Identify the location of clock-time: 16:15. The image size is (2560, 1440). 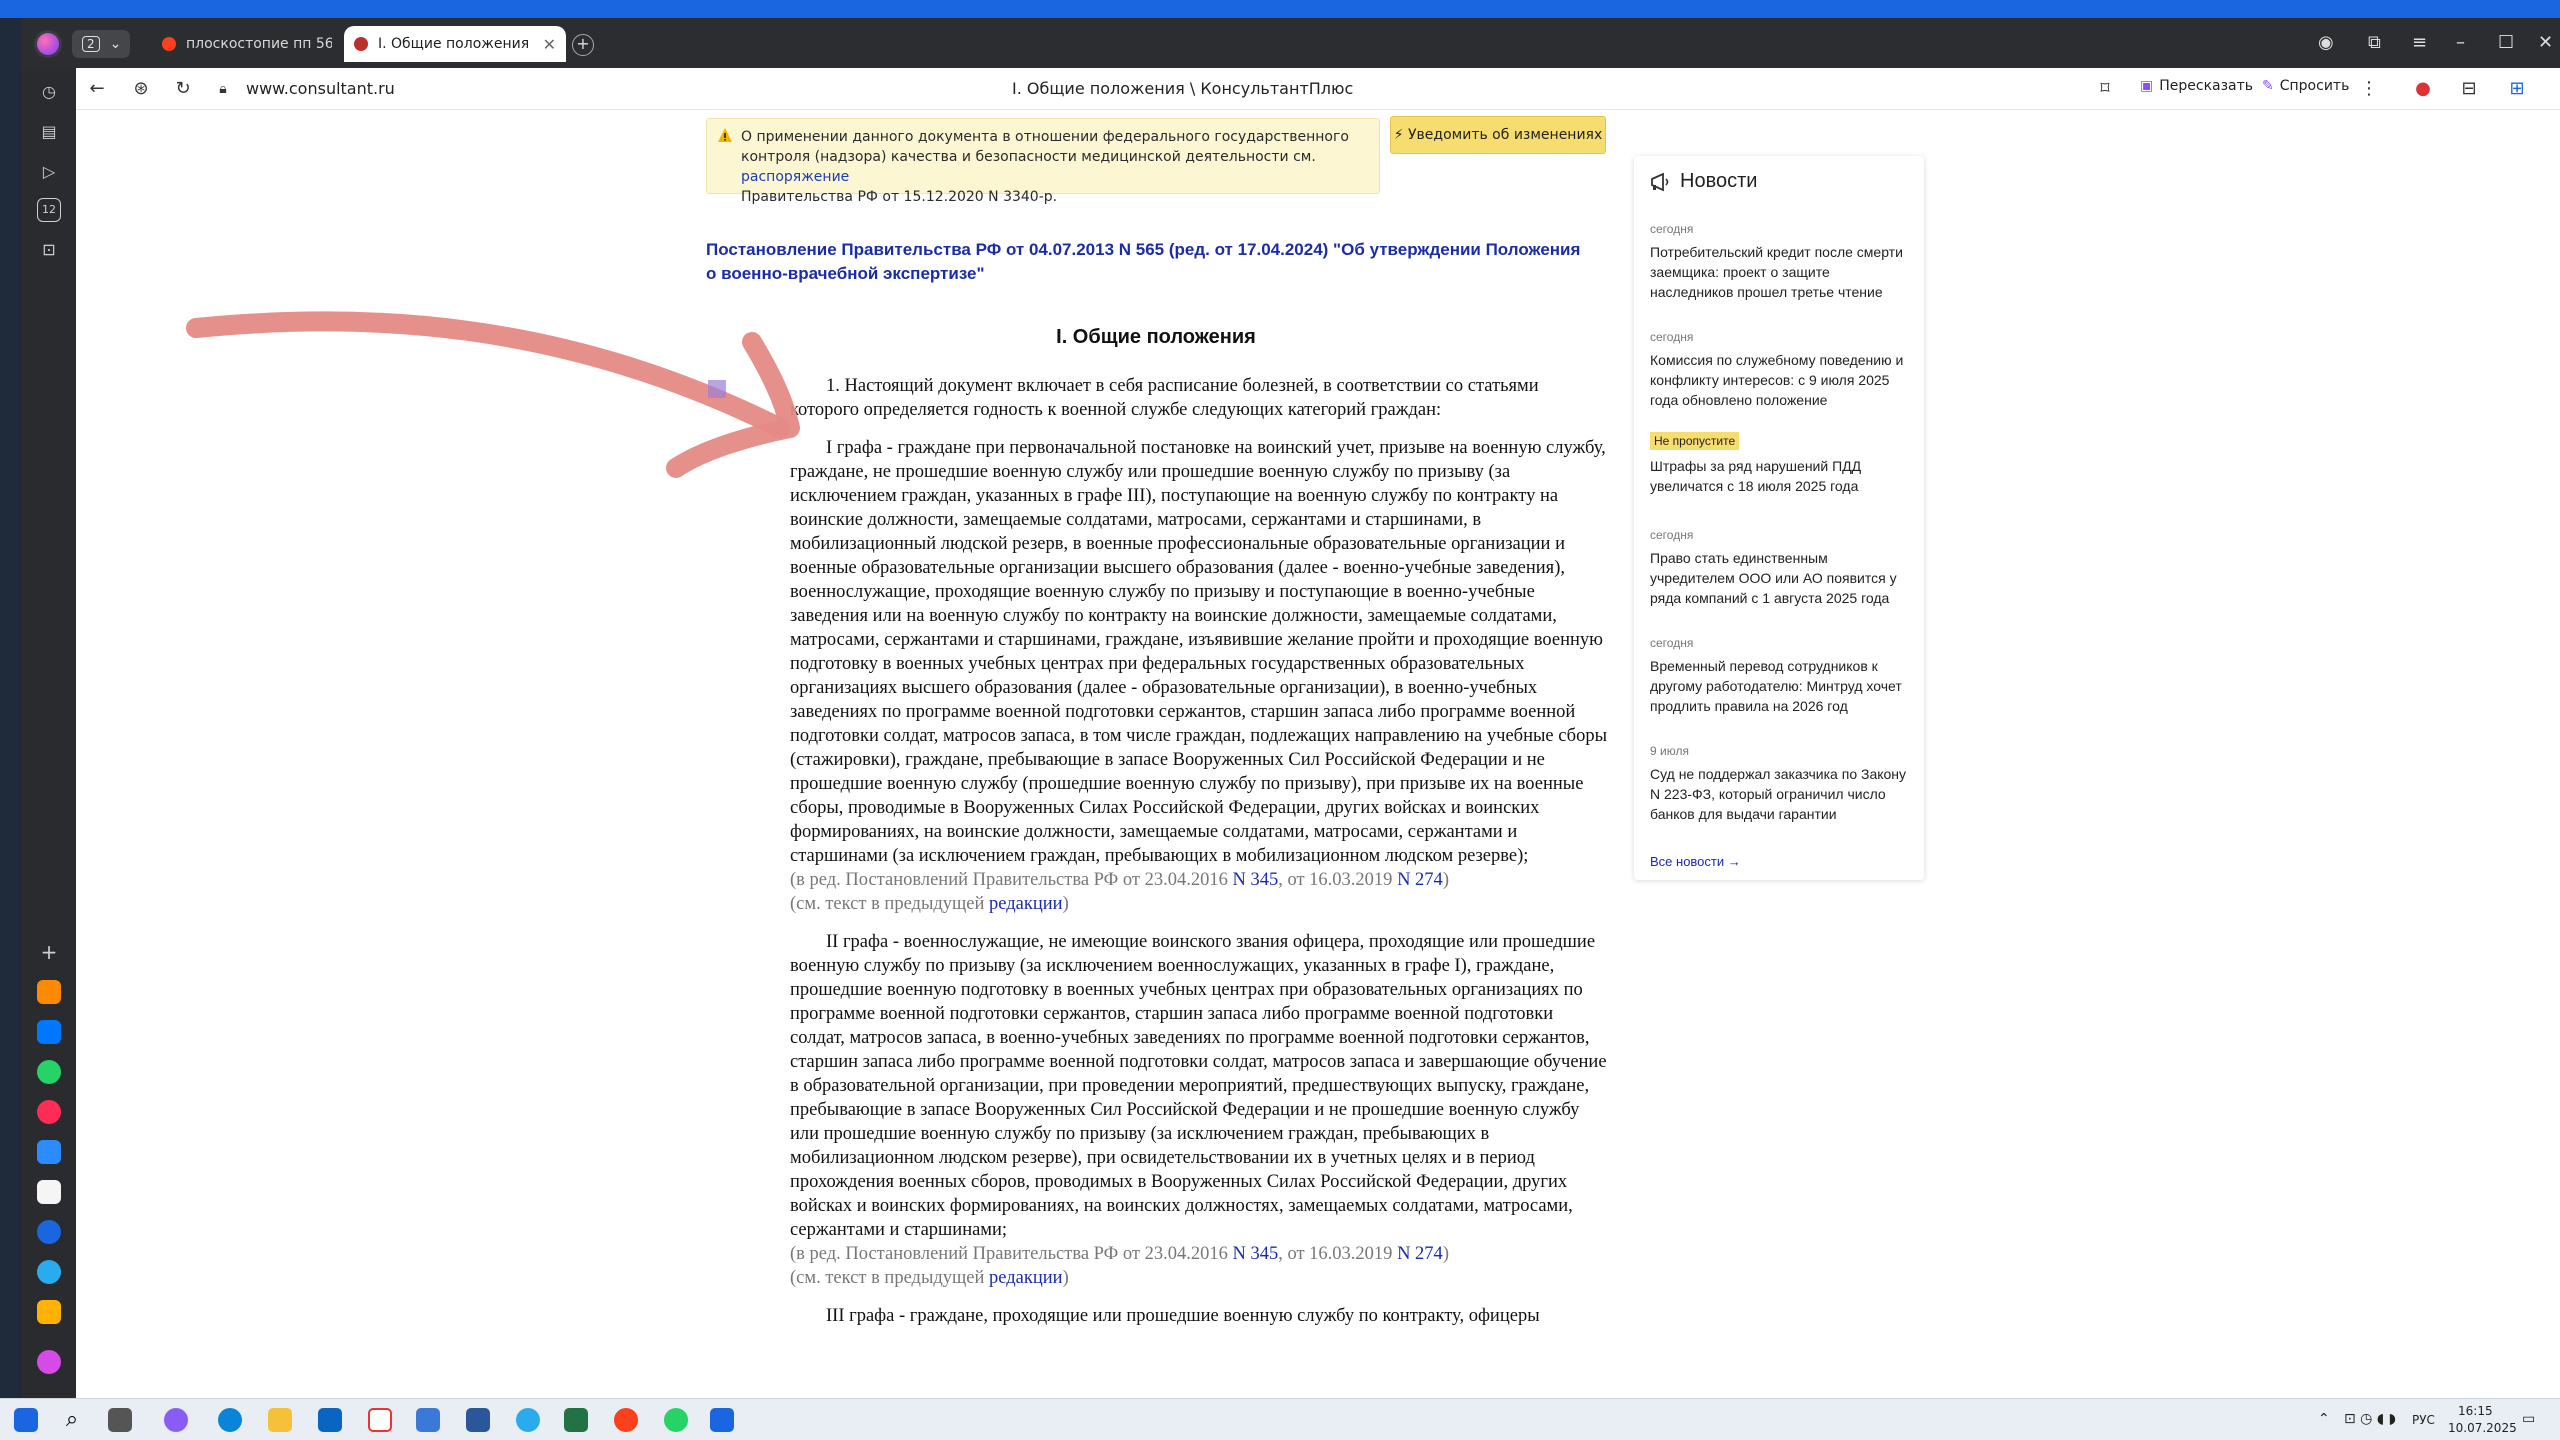
(2475, 1411).